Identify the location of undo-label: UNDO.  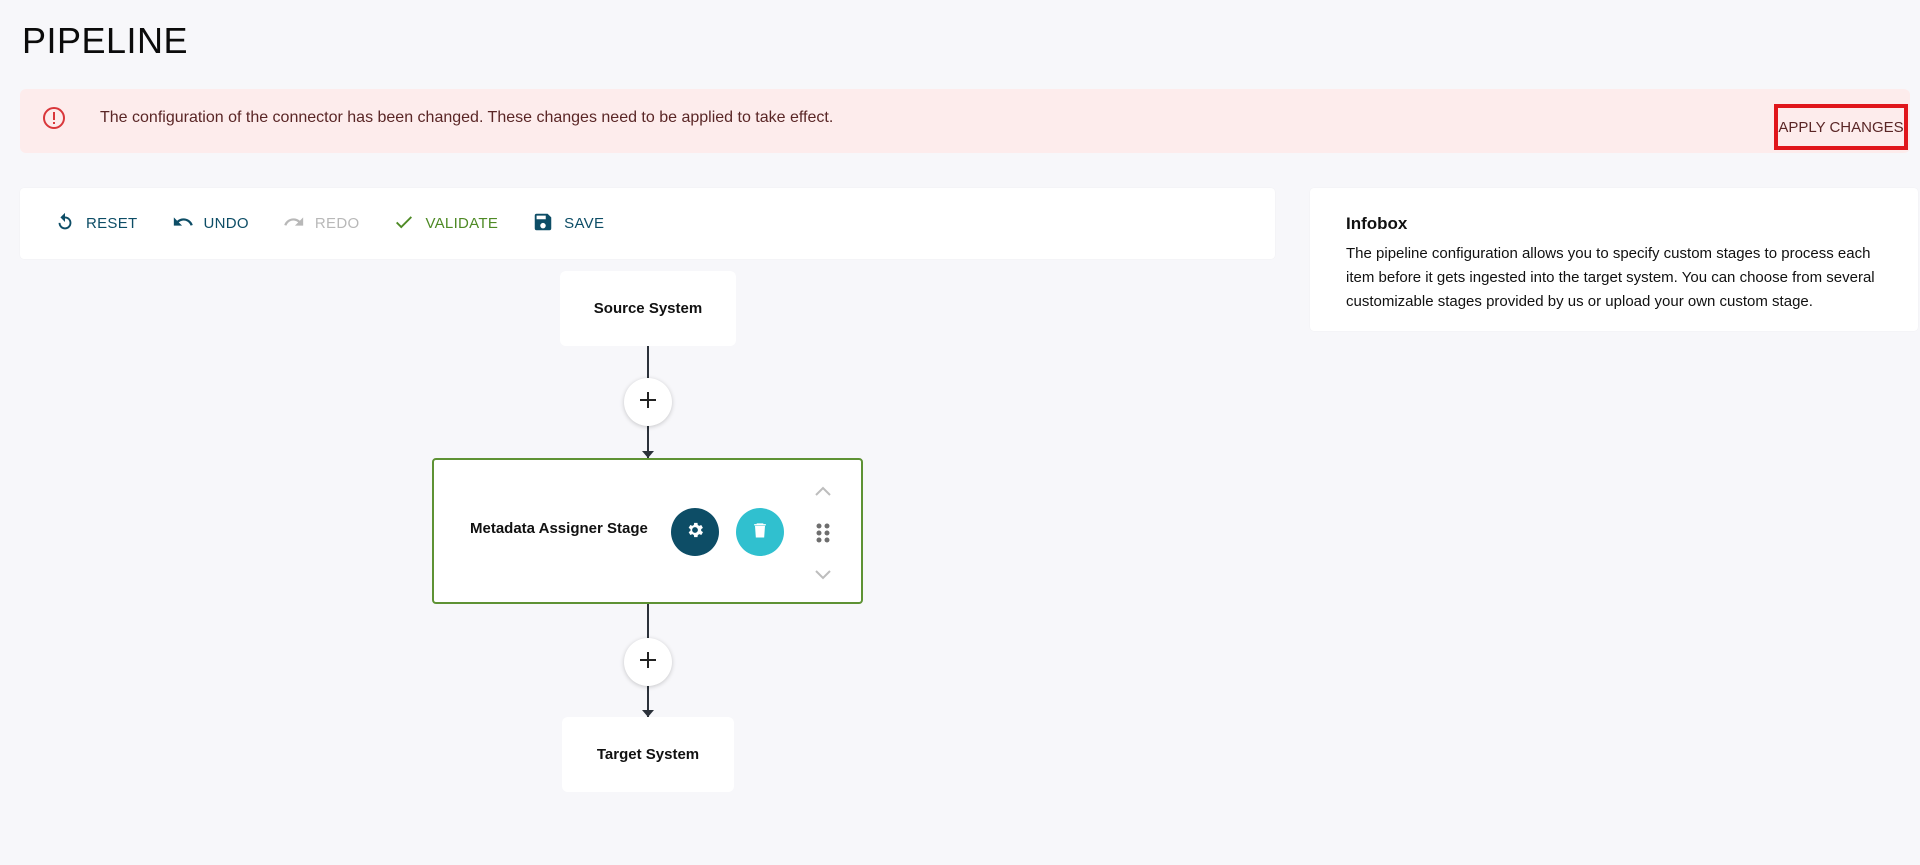
(226, 223).